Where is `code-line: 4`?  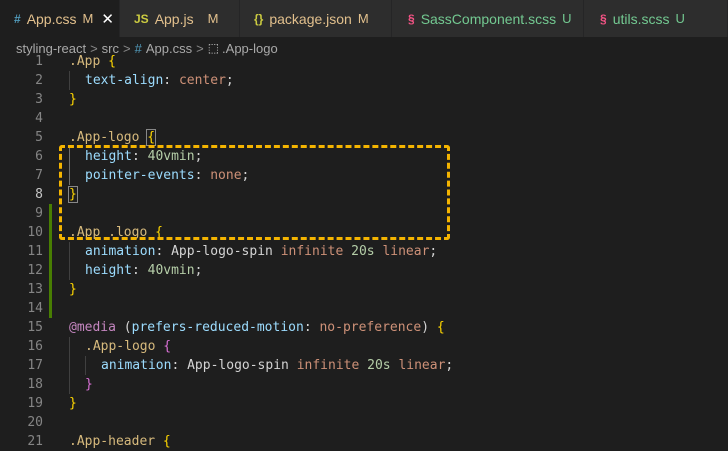 code-line: 4 is located at coordinates (364, 118).